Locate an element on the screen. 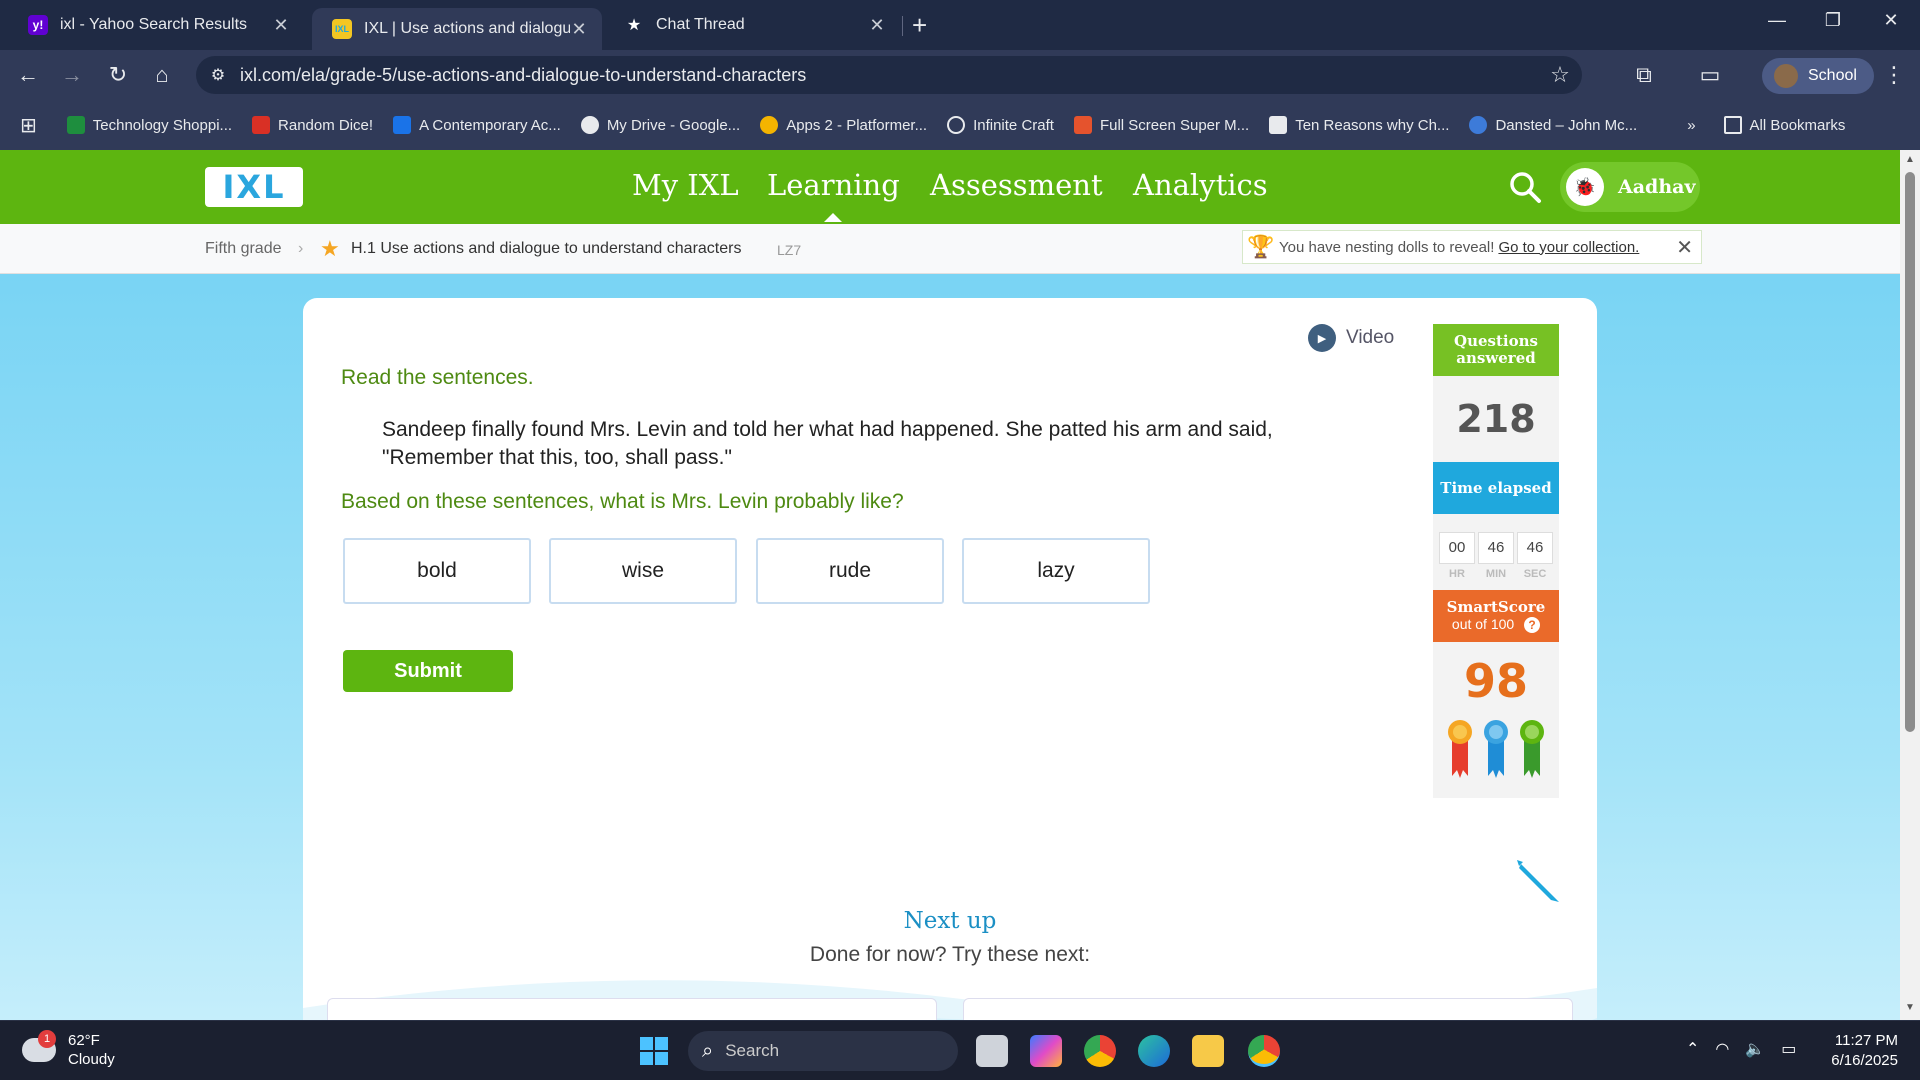  edge-icon is located at coordinates (1154, 1051).